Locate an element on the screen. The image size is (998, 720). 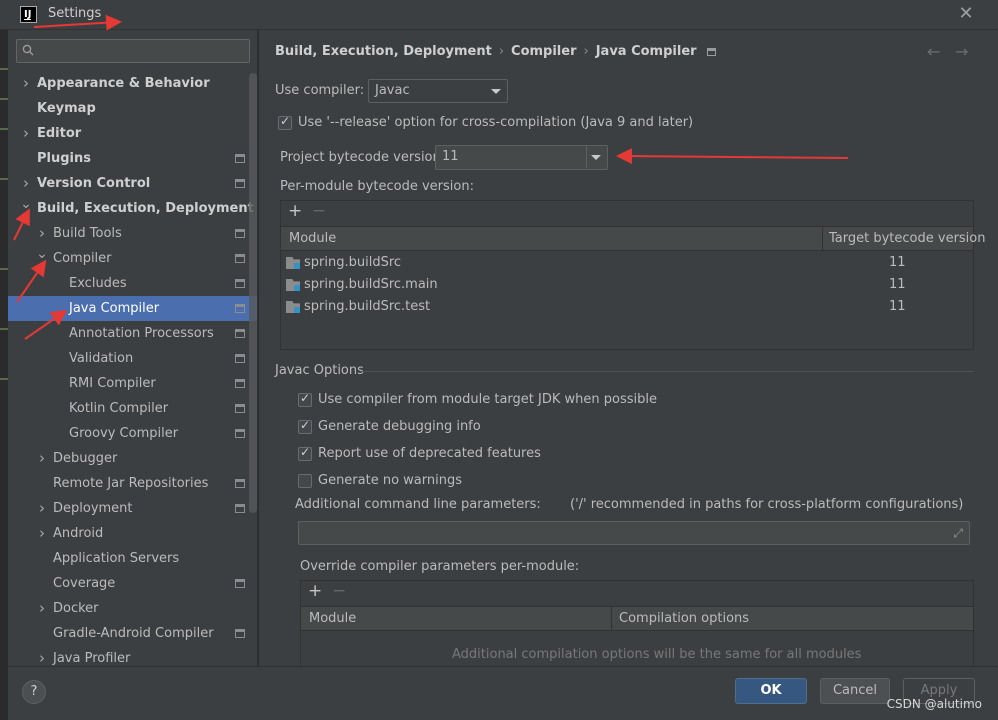
background-editor-strip is located at coordinates (4, 348).